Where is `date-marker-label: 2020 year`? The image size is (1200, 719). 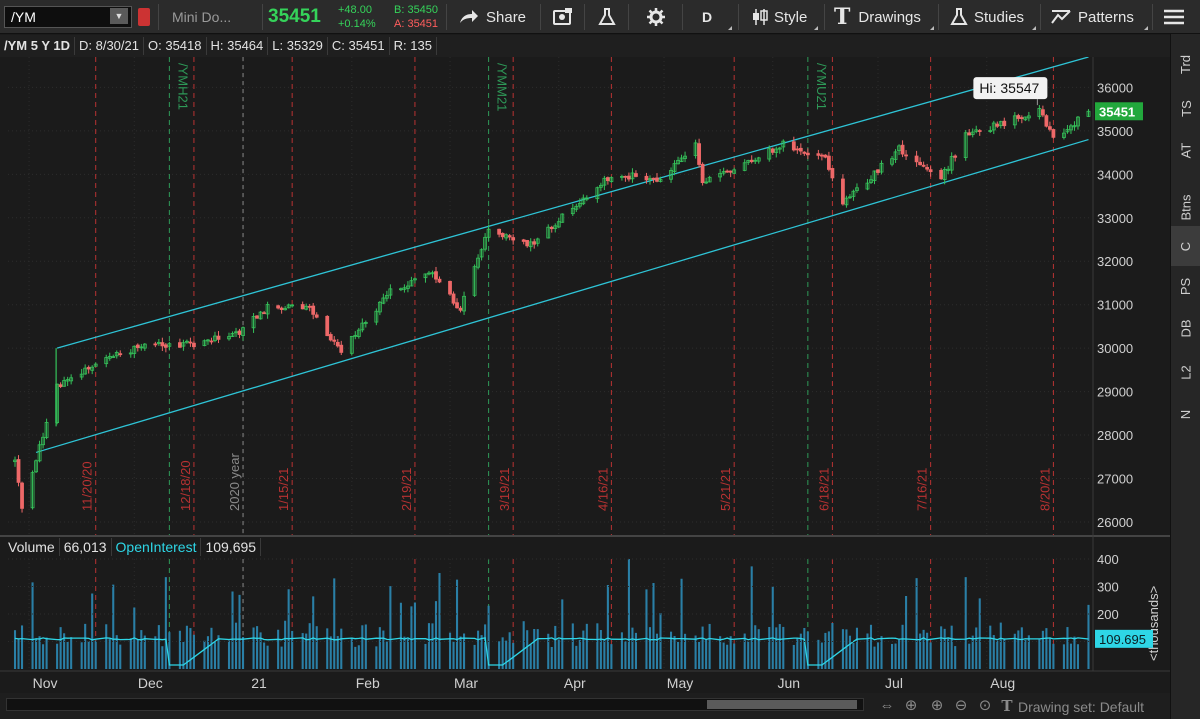
date-marker-label: 2020 year is located at coordinates (234, 482).